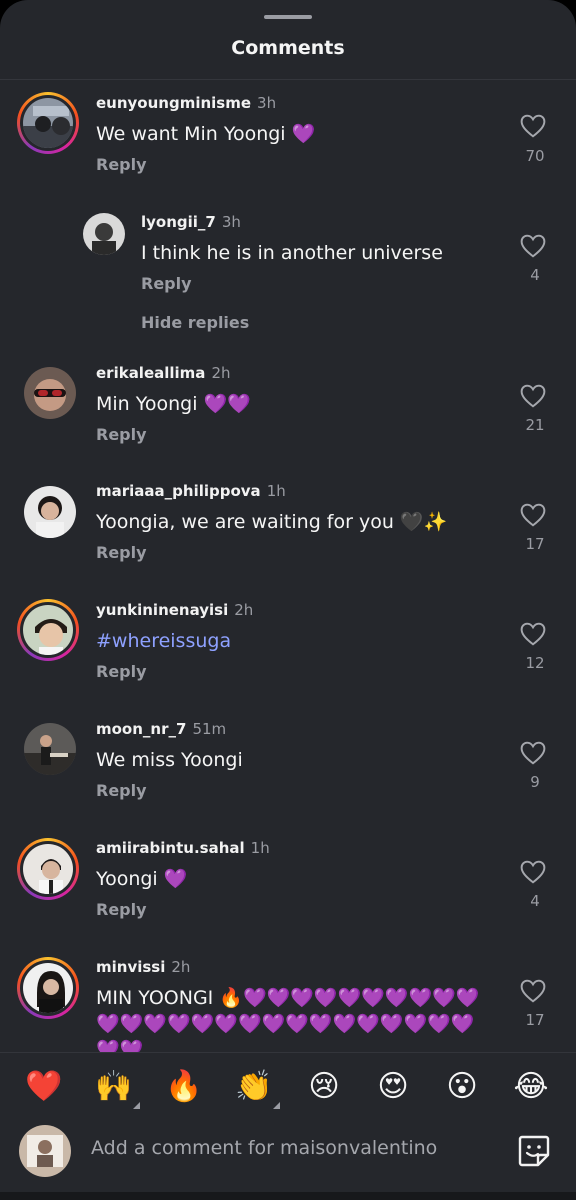 This screenshot has height=1200, width=576. I want to click on reaction-heart-eyes: 😍, so click(393, 1087).